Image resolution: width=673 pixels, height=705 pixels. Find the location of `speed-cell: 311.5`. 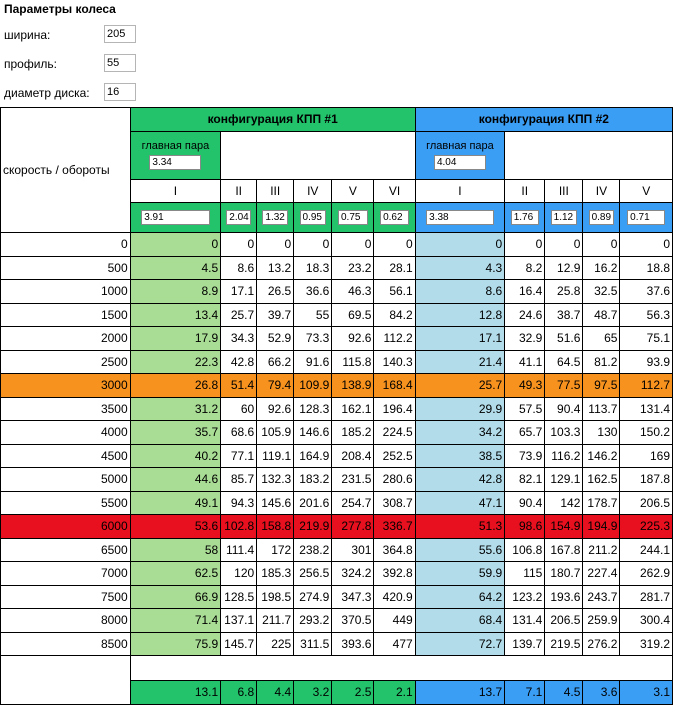

speed-cell: 311.5 is located at coordinates (313, 643).